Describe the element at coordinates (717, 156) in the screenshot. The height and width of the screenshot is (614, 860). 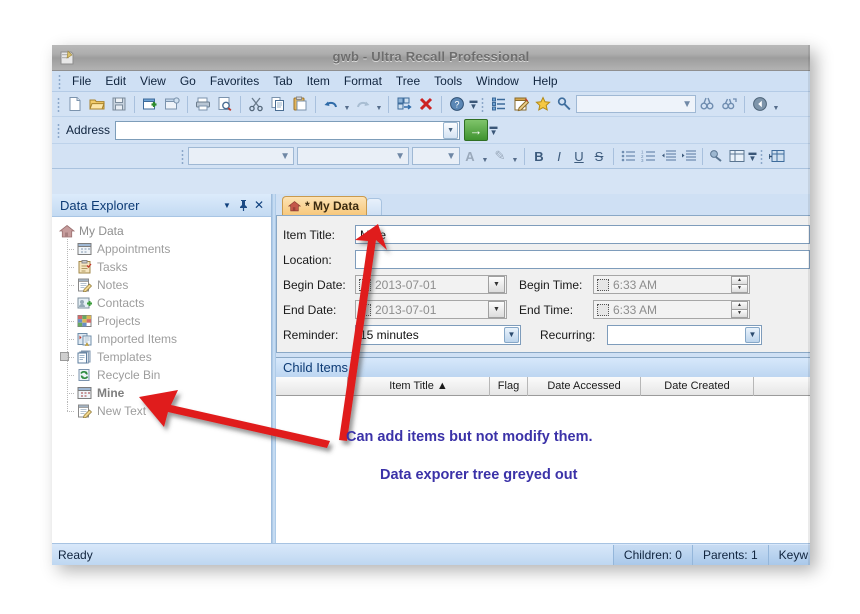
I see `hyperlink-icon` at that location.